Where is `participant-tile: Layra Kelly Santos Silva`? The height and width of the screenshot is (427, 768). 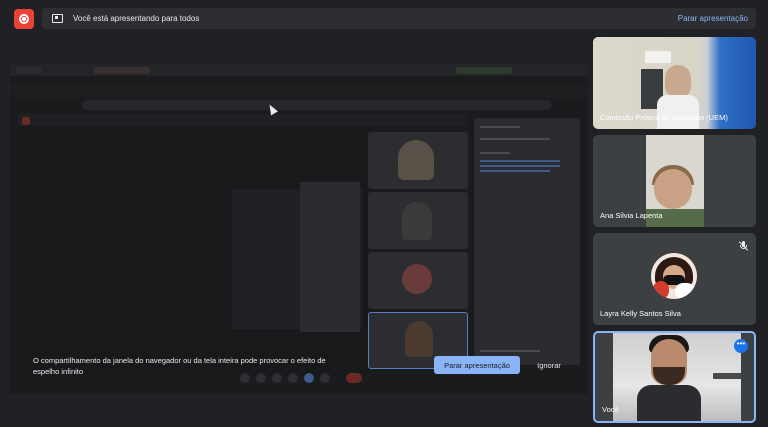
participant-tile: Layra Kelly Santos Silva is located at coordinates (674, 279).